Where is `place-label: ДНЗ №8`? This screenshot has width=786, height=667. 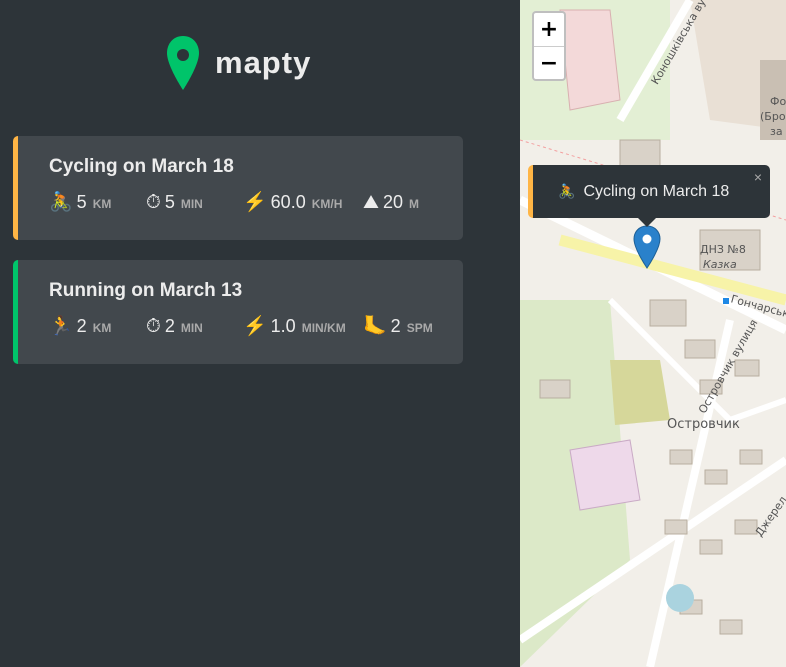 place-label: ДНЗ №8 is located at coordinates (723, 249).